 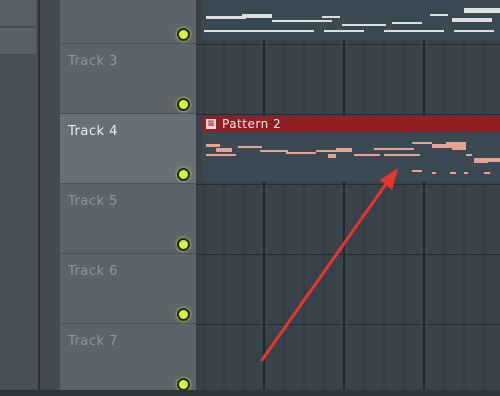 What do you see at coordinates (329, 265) in the screenshot?
I see `annotation-arrow` at bounding box center [329, 265].